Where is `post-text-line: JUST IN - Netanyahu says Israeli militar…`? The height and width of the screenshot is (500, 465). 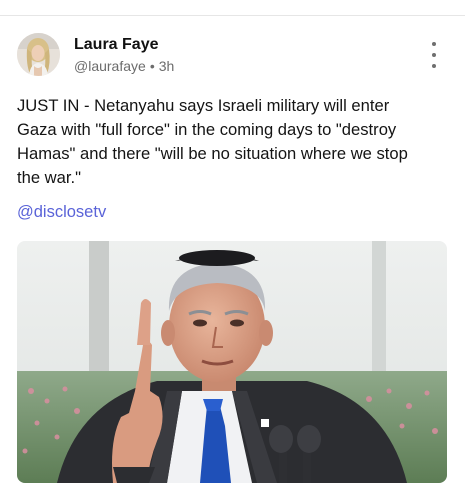 post-text-line: JUST IN - Netanyahu says Israeli militar… is located at coordinates (203, 105).